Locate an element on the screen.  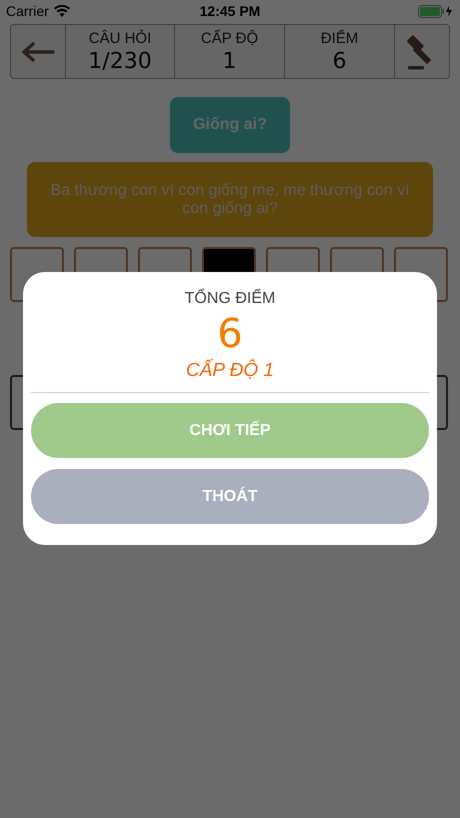
carrier-name: Carrier is located at coordinates (27, 11).